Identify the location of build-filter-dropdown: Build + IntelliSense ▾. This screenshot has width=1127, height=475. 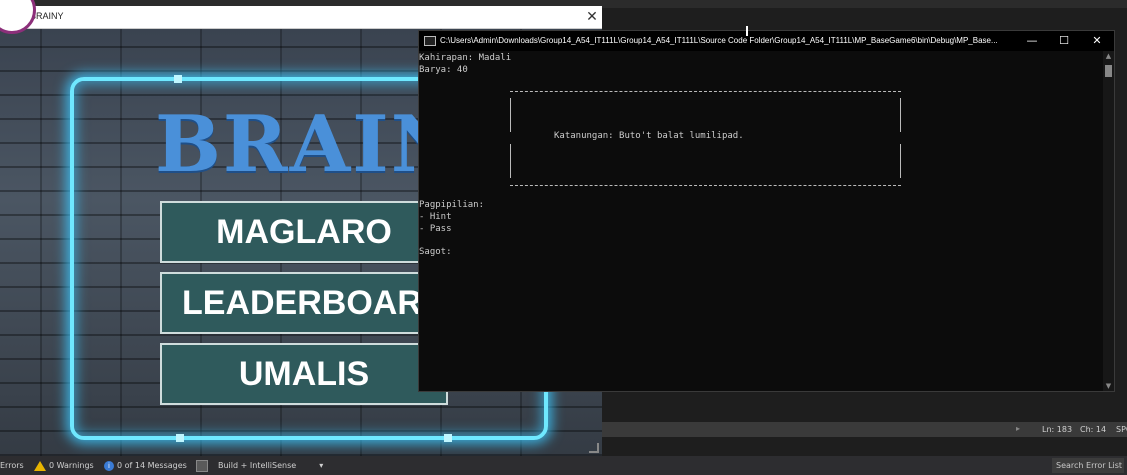
(270, 465).